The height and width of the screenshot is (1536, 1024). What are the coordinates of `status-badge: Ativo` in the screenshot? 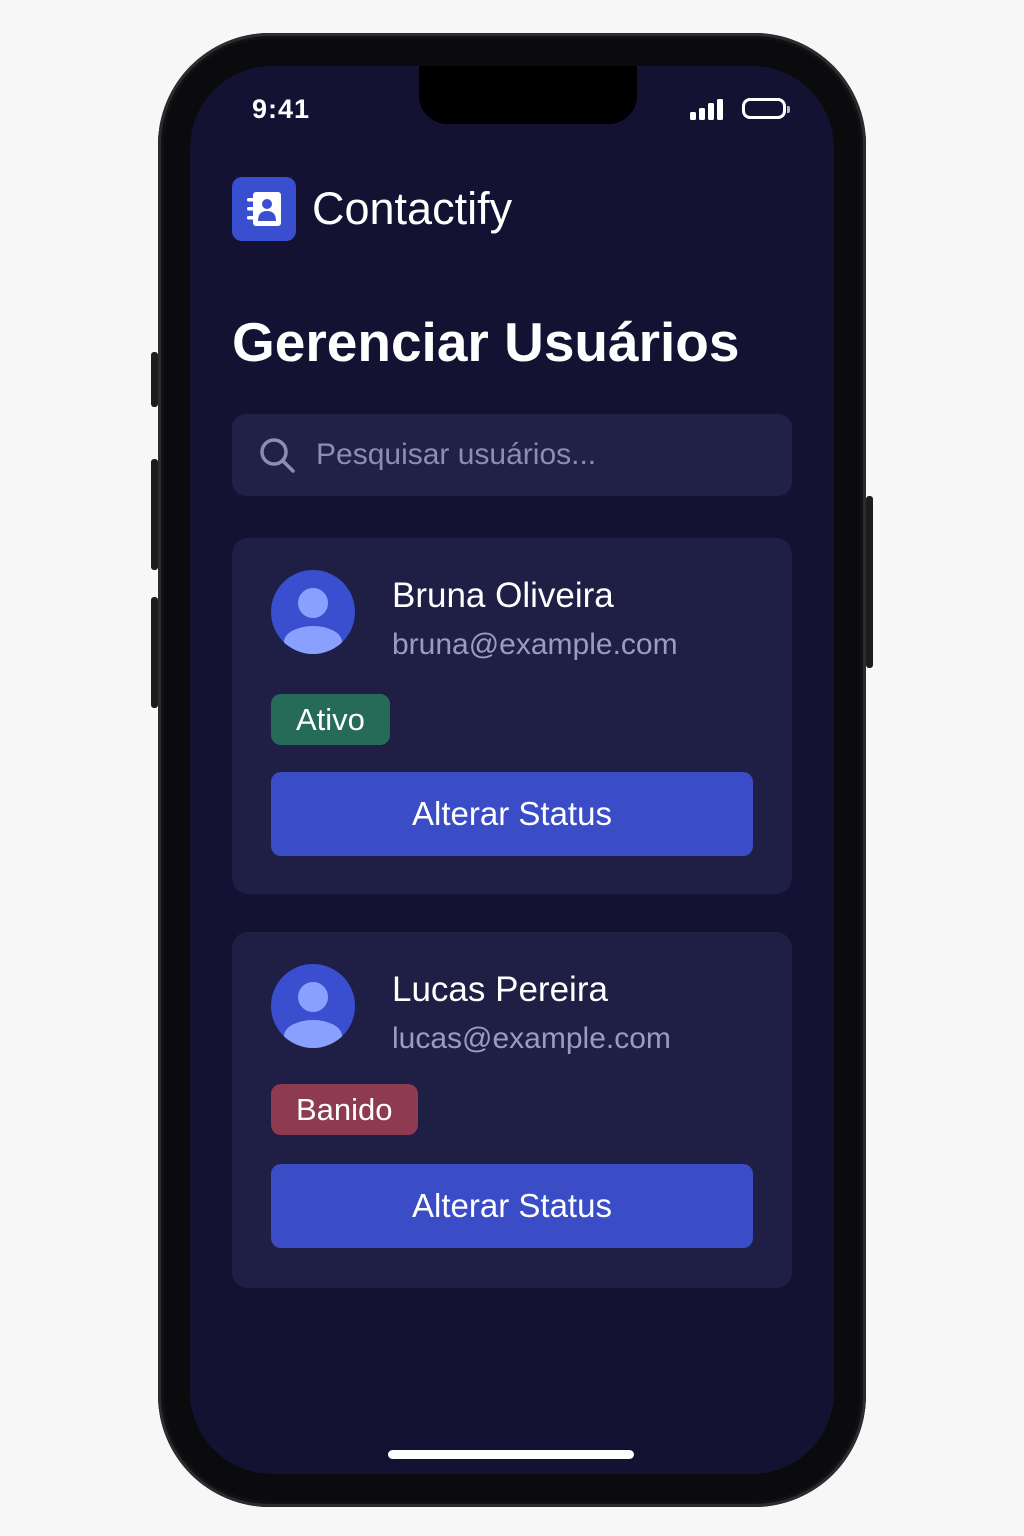 It's located at (330, 719).